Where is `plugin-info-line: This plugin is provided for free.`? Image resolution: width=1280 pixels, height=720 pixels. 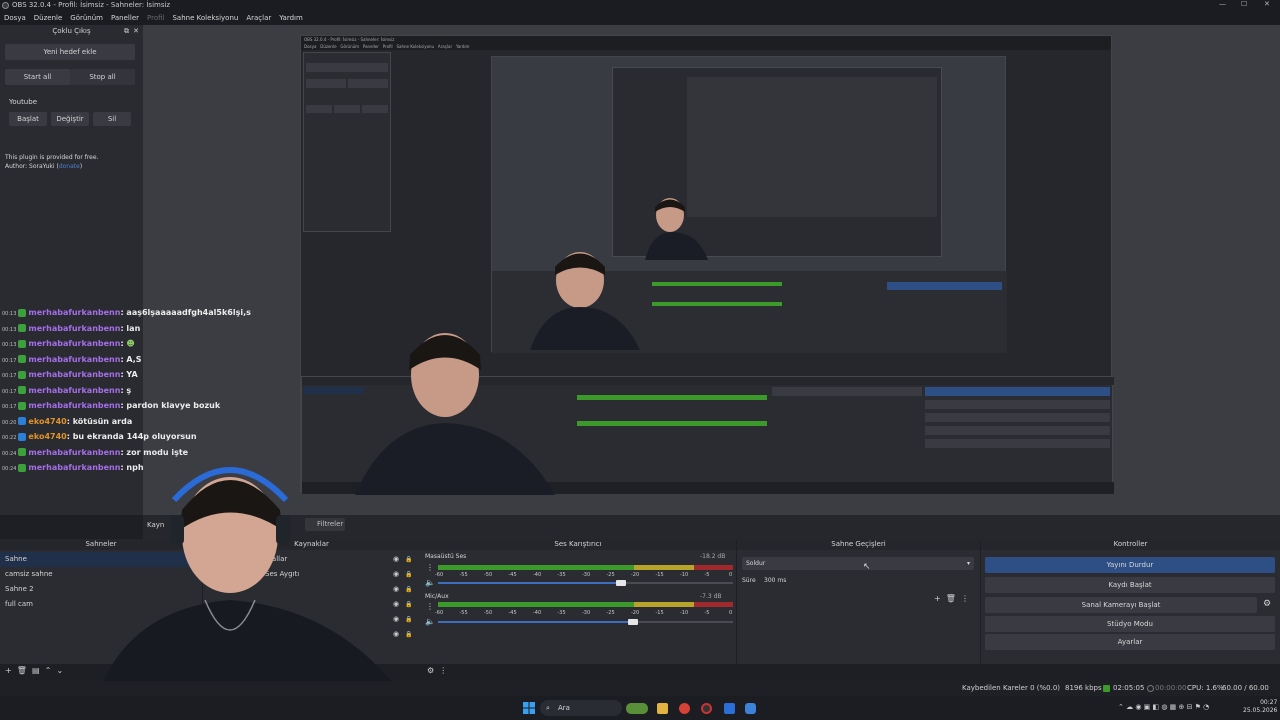
plugin-info-line: This plugin is provided for free. is located at coordinates (52, 157).